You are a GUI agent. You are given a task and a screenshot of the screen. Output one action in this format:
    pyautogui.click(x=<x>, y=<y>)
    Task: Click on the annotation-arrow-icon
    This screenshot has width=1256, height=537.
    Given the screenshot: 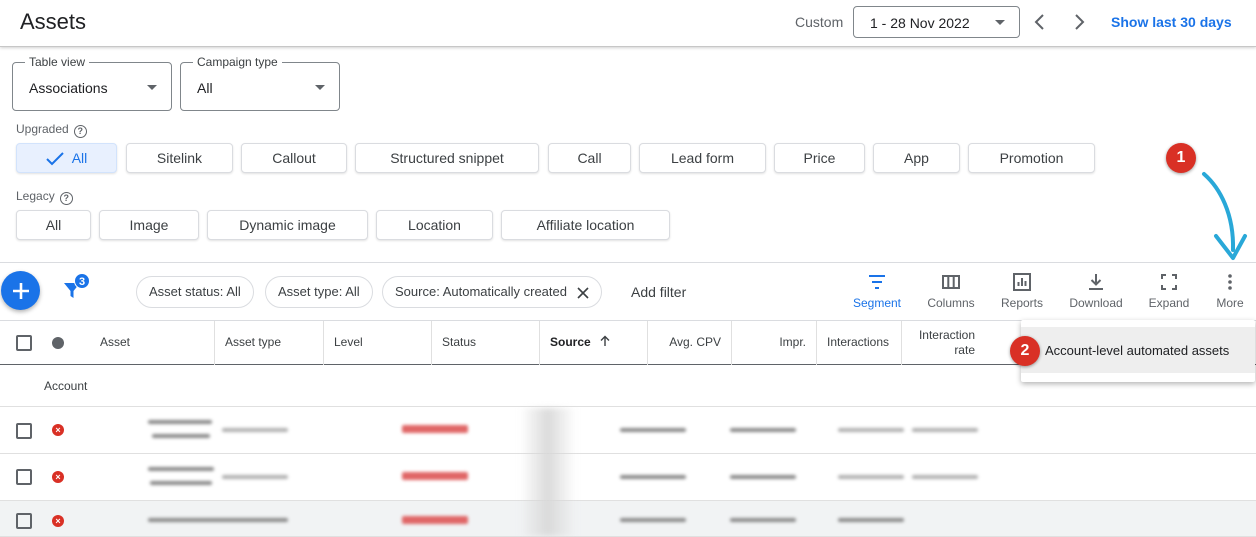 What is the action you would take?
    pyautogui.click(x=1224, y=216)
    